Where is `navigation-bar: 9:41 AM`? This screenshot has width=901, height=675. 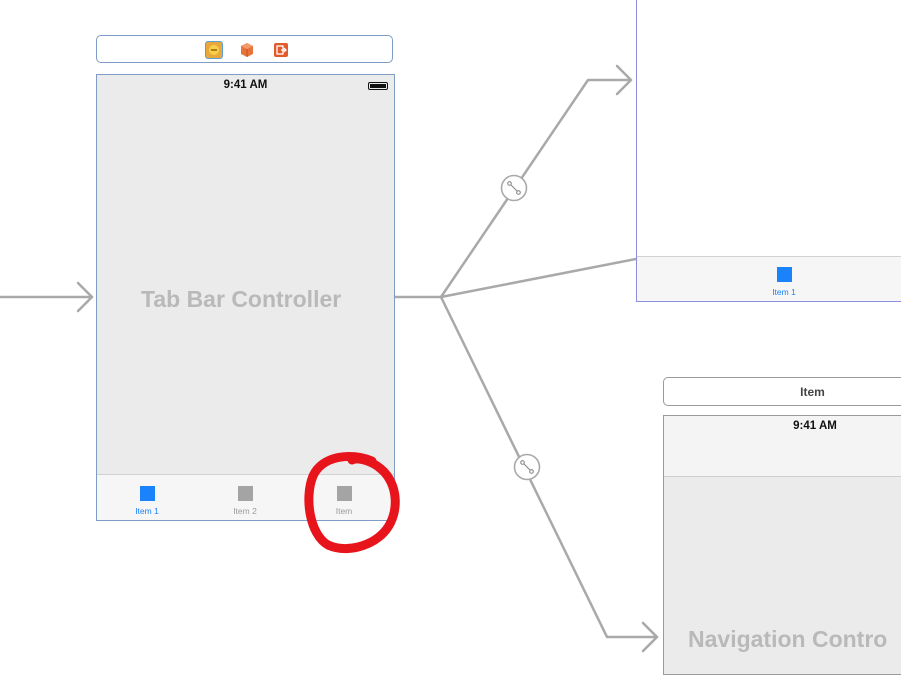 navigation-bar: 9:41 AM is located at coordinates (782, 446).